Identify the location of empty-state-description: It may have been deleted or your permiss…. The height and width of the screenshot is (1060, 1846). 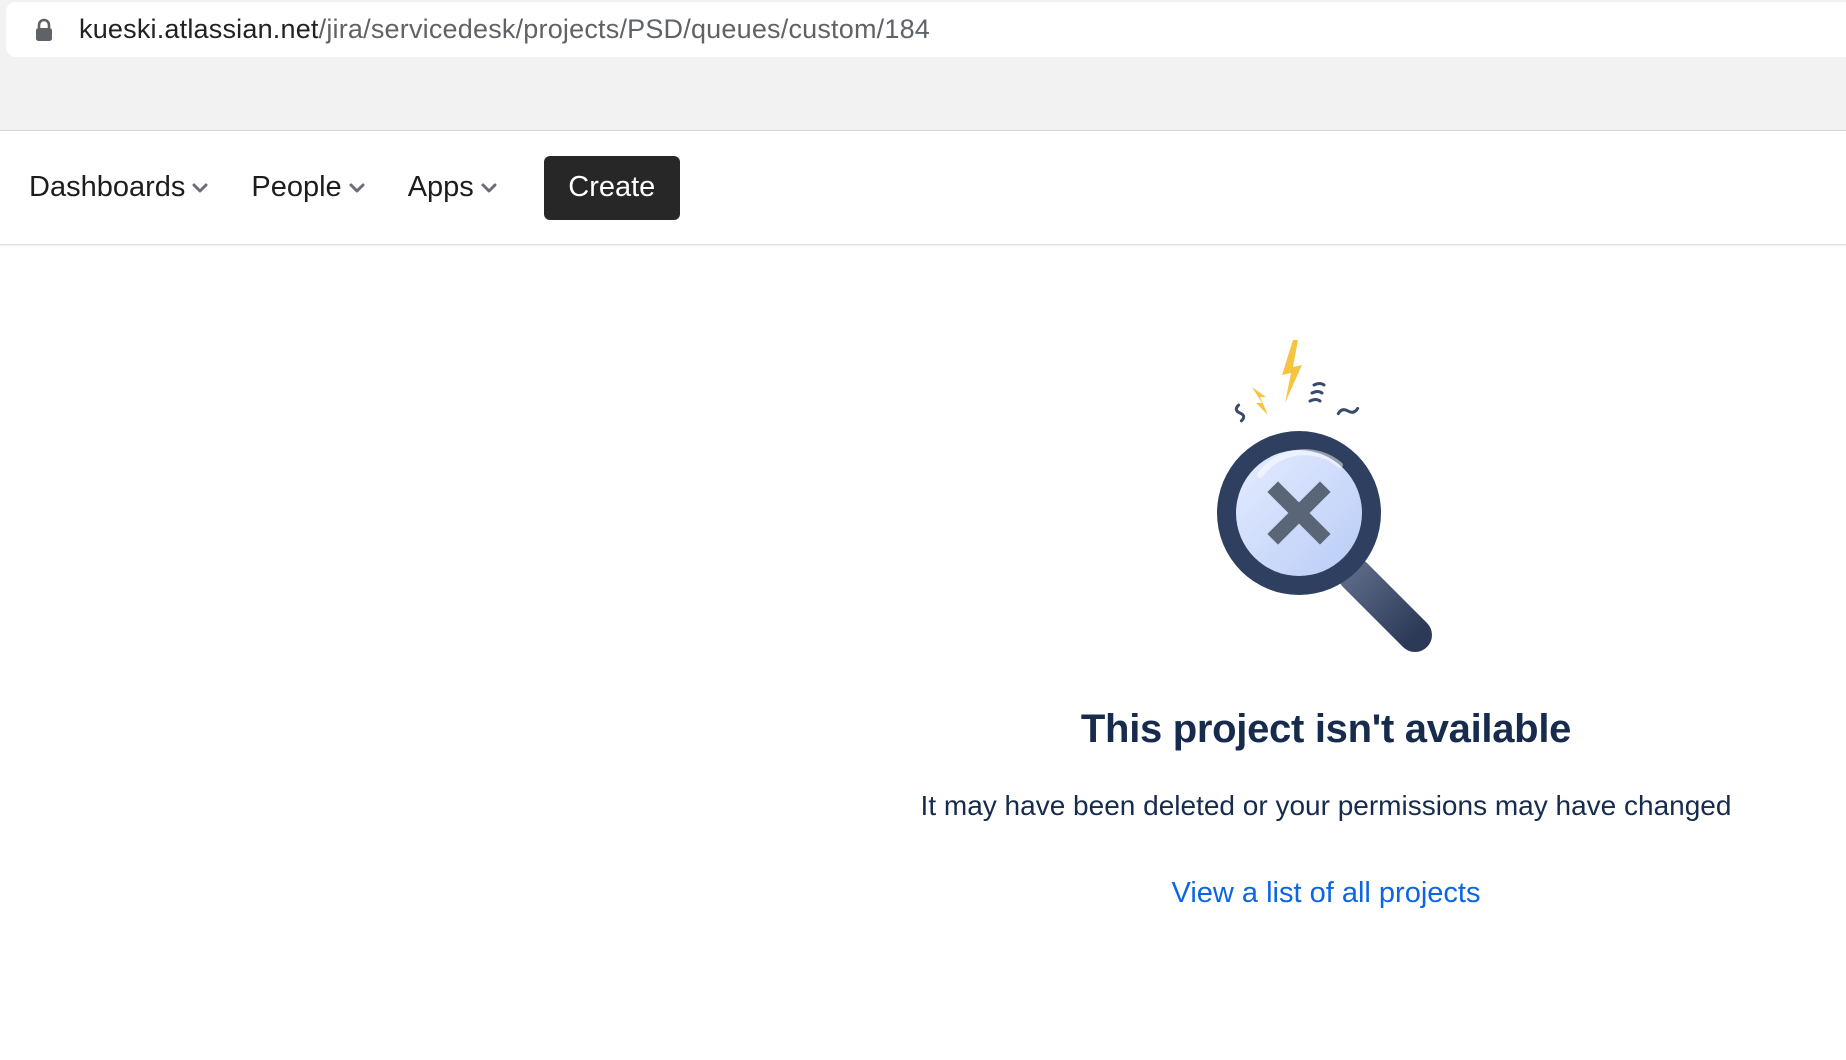
(1326, 805).